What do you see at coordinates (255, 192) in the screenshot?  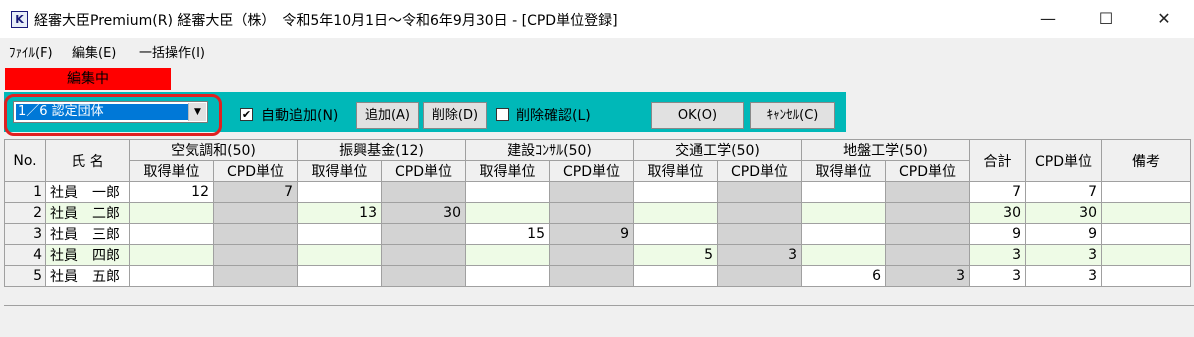 I see `cpd-units-cell: 7` at bounding box center [255, 192].